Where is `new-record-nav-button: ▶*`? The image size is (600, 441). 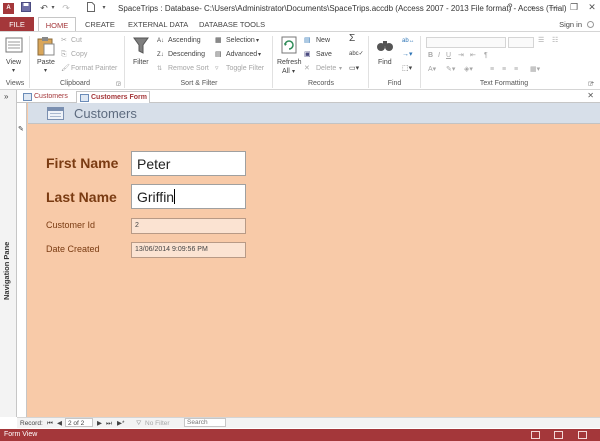
new-record-nav-button: ▶* is located at coordinates (121, 423).